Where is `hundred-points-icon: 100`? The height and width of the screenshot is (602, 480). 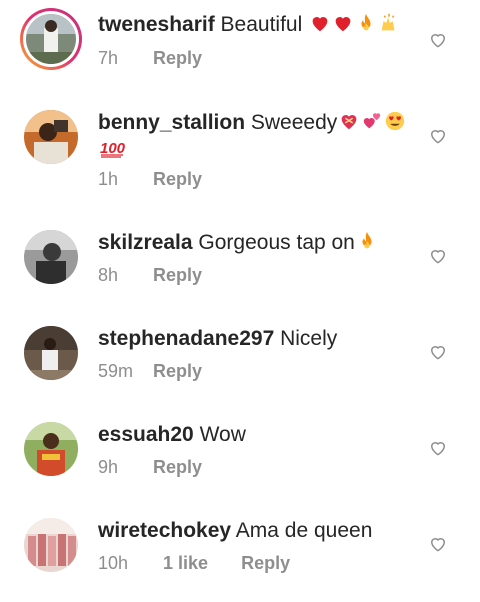
hundred-points-icon: 100 is located at coordinates (112, 147).